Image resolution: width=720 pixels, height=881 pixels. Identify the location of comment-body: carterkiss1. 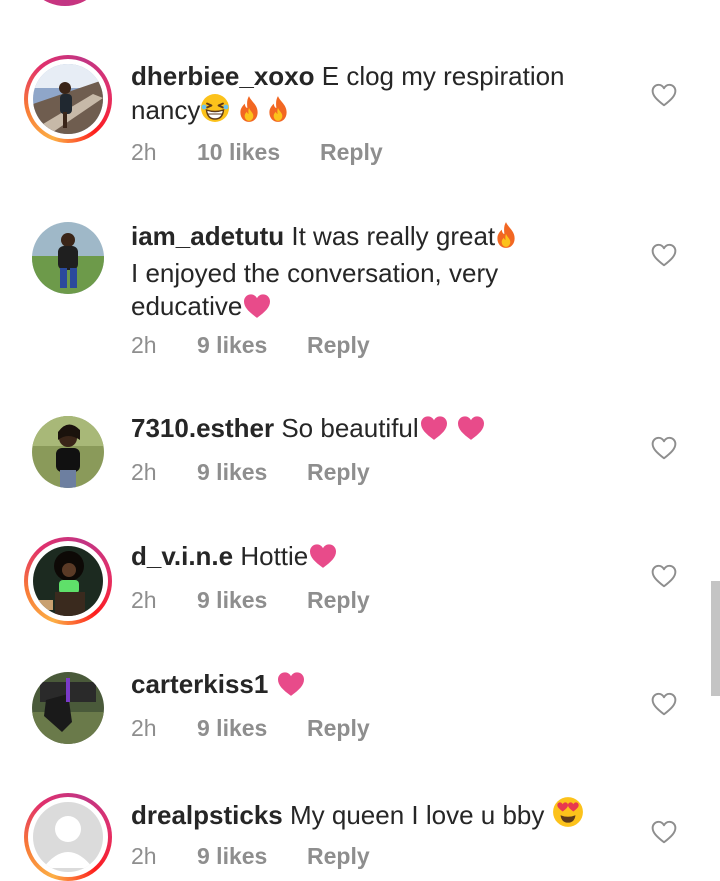
(381, 686).